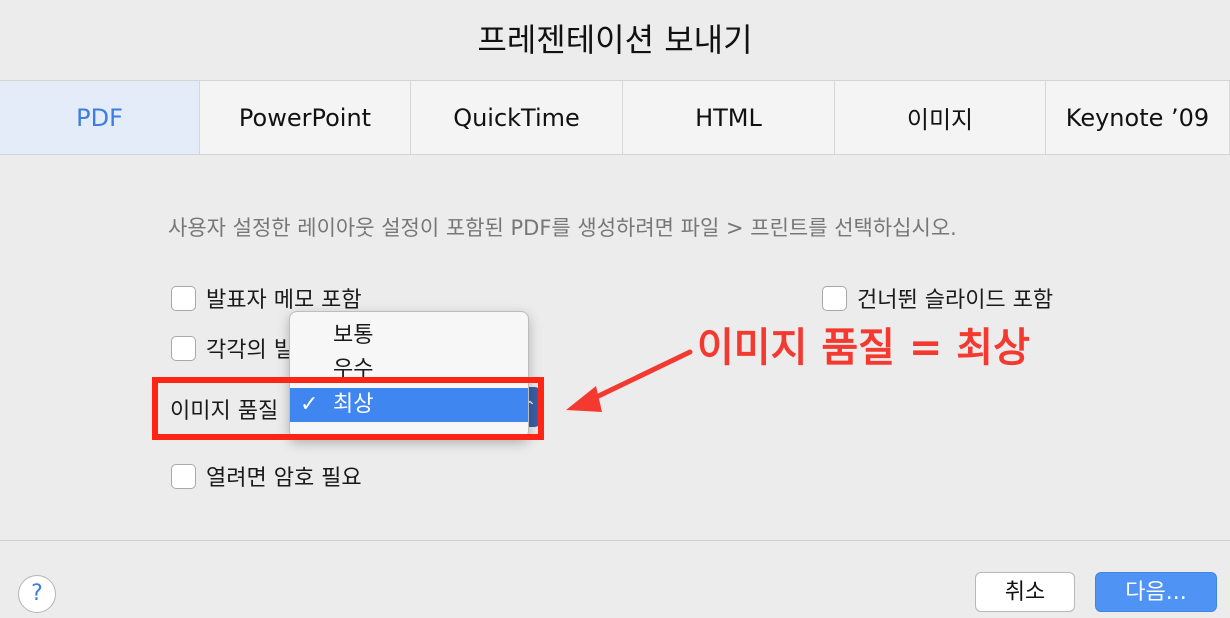 The width and height of the screenshot is (1230, 618). I want to click on presenter-notes-label: 발표자 메모 포함, so click(284, 300).